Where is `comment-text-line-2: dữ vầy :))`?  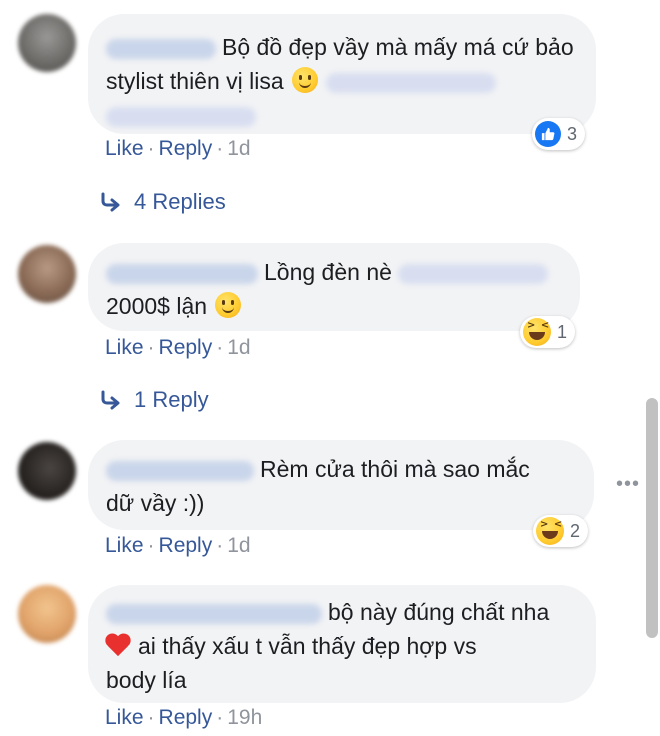 comment-text-line-2: dữ vầy :)) is located at coordinates (155, 503).